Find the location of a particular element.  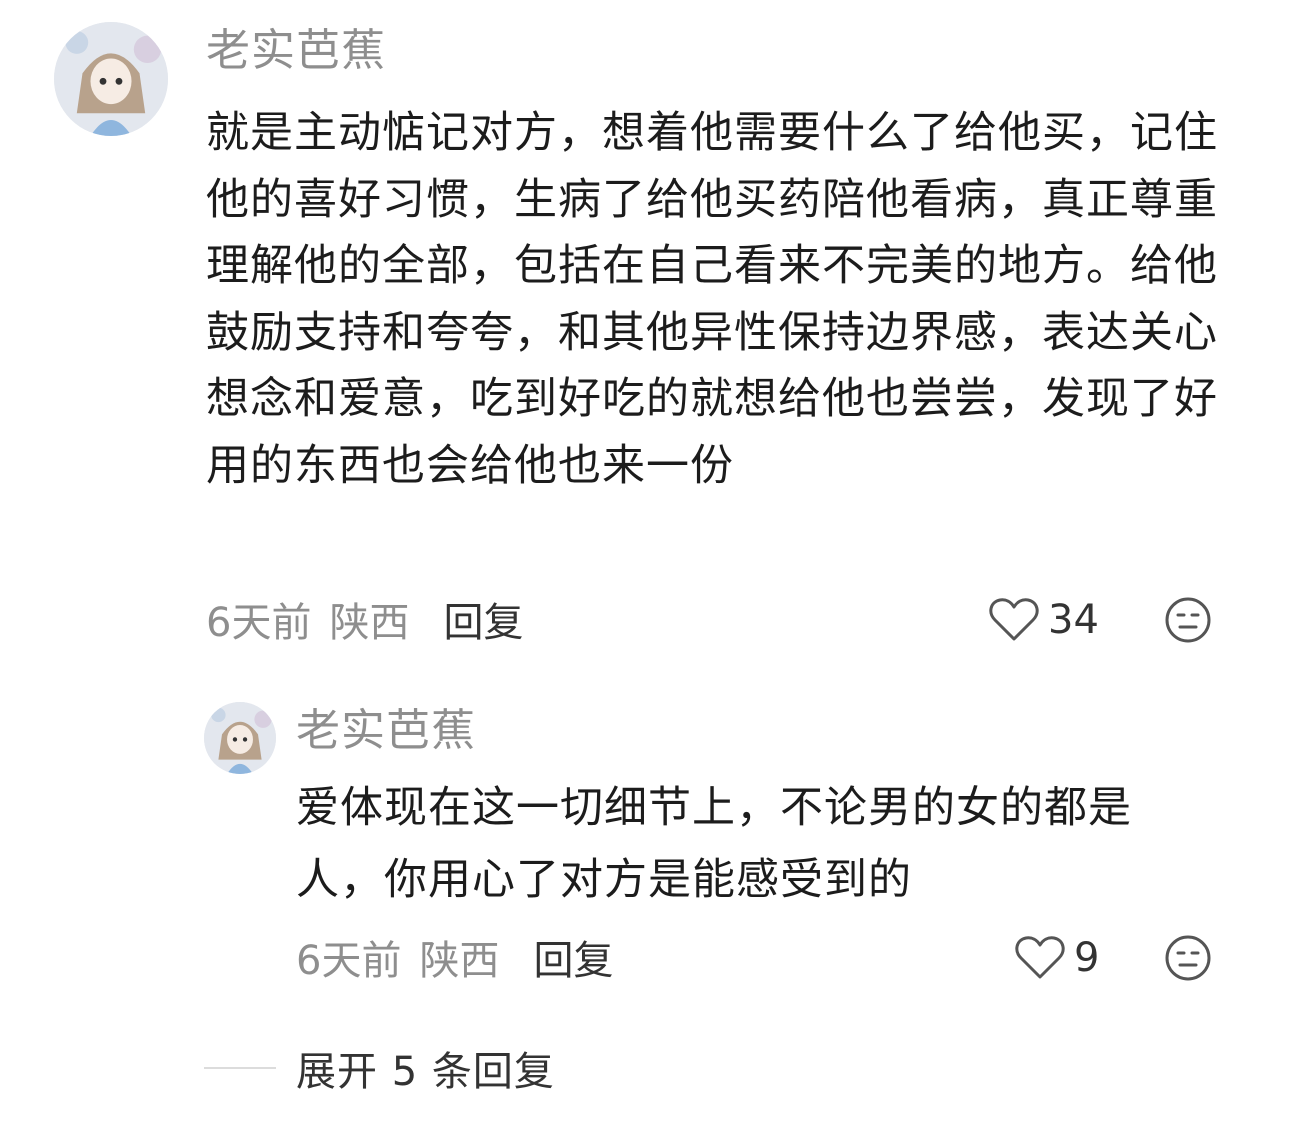

reply-avatar is located at coordinates (240, 738).